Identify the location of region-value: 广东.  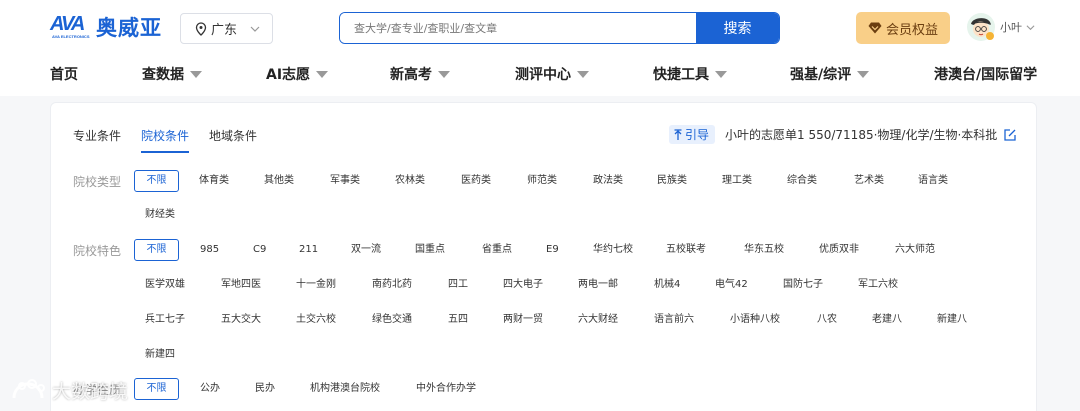
(224, 30).